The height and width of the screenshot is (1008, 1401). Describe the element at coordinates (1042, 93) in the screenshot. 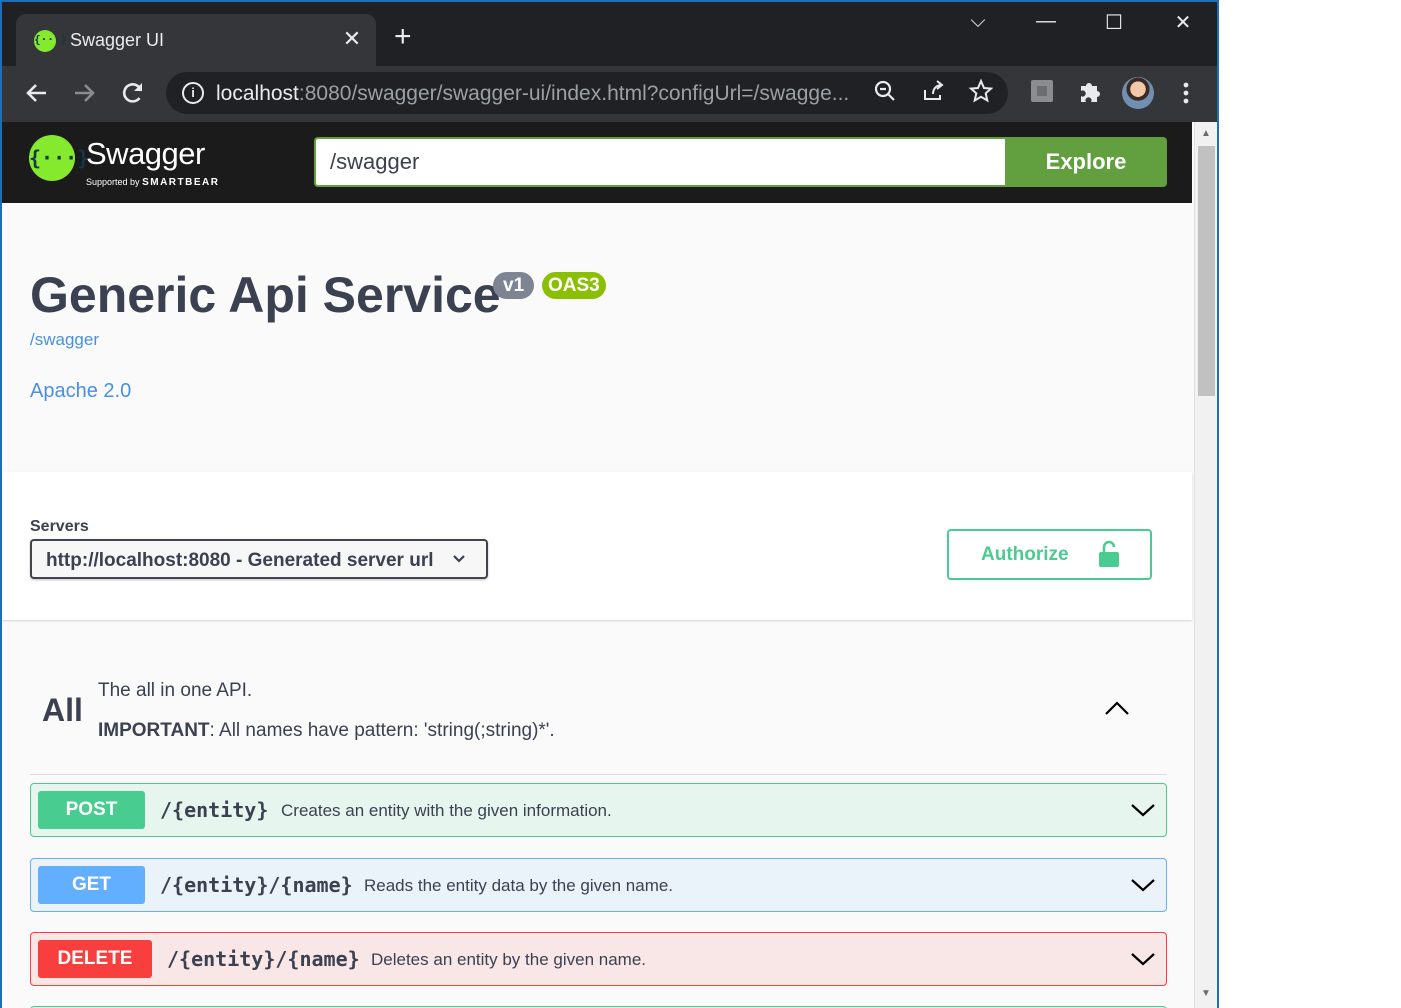

I see `extension-icon` at that location.